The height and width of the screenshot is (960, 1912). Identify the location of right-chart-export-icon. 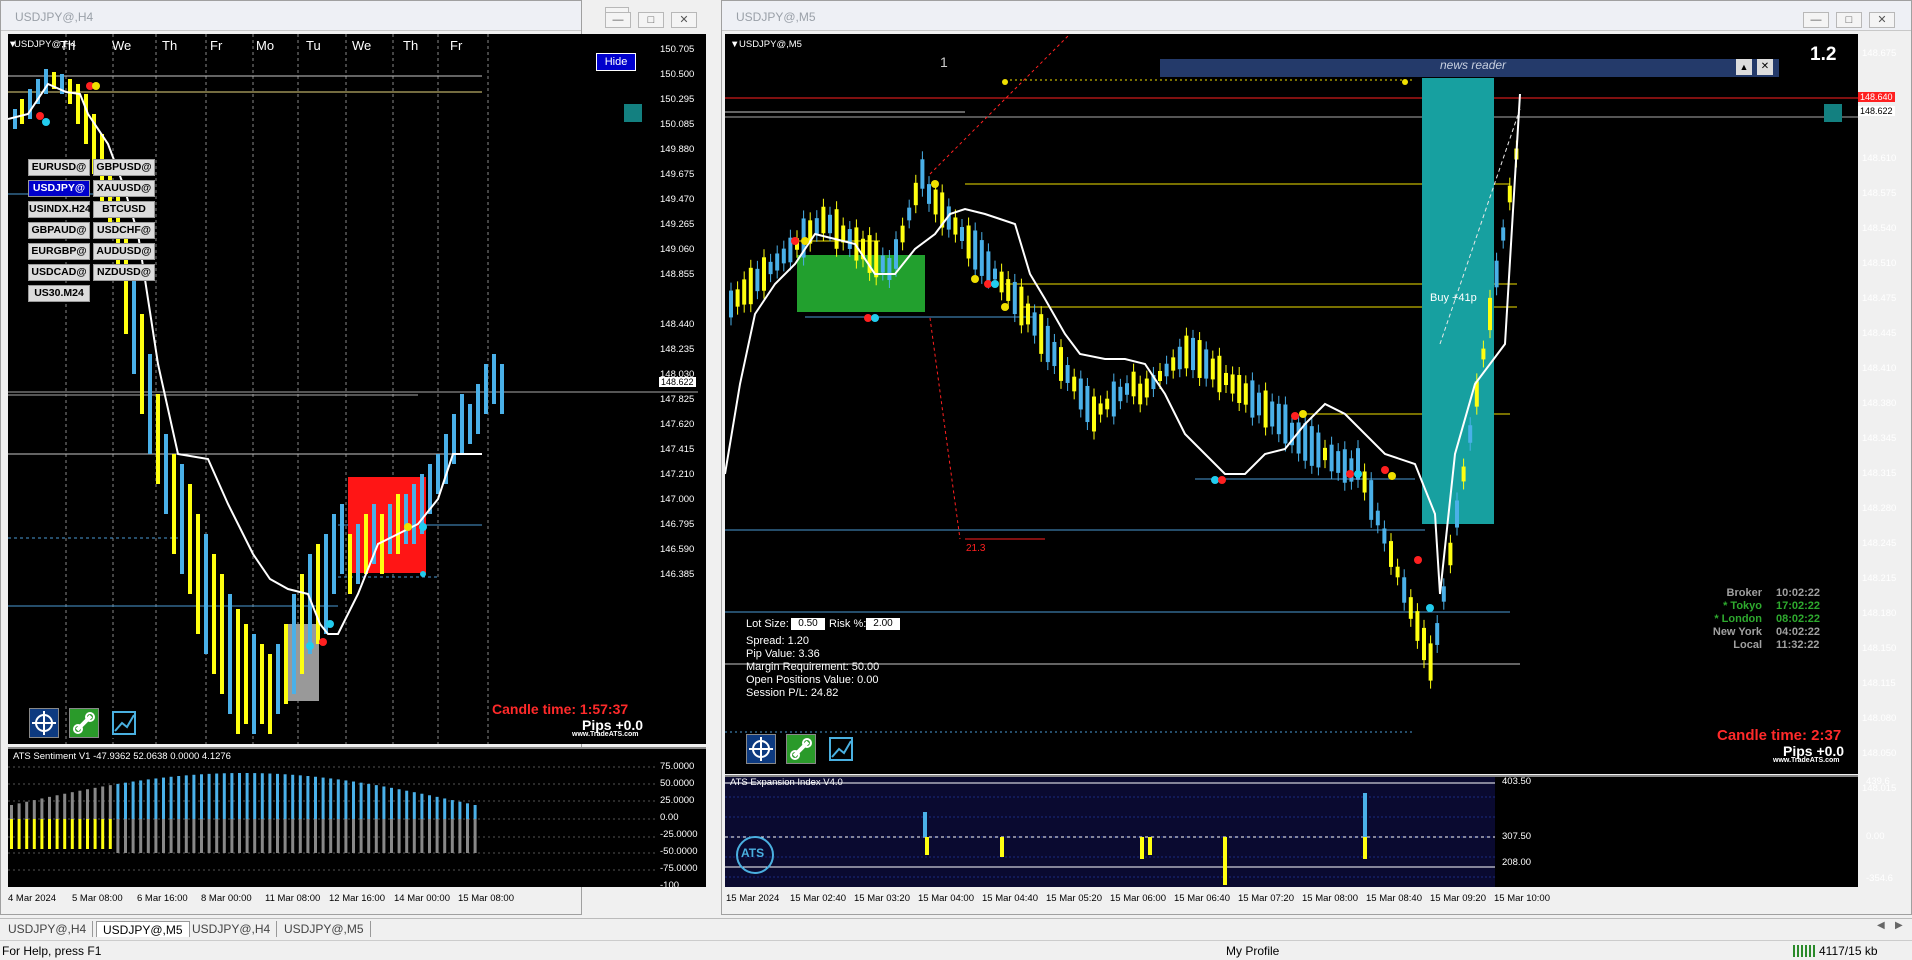
(841, 749).